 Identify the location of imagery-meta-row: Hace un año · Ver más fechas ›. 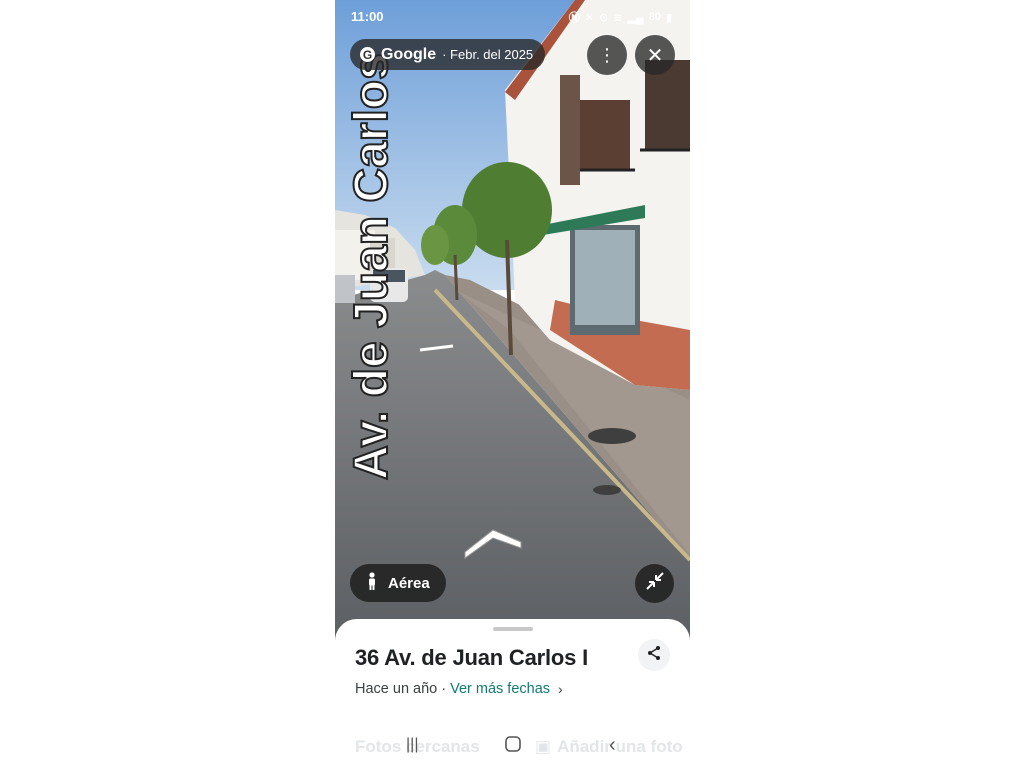
(459, 689).